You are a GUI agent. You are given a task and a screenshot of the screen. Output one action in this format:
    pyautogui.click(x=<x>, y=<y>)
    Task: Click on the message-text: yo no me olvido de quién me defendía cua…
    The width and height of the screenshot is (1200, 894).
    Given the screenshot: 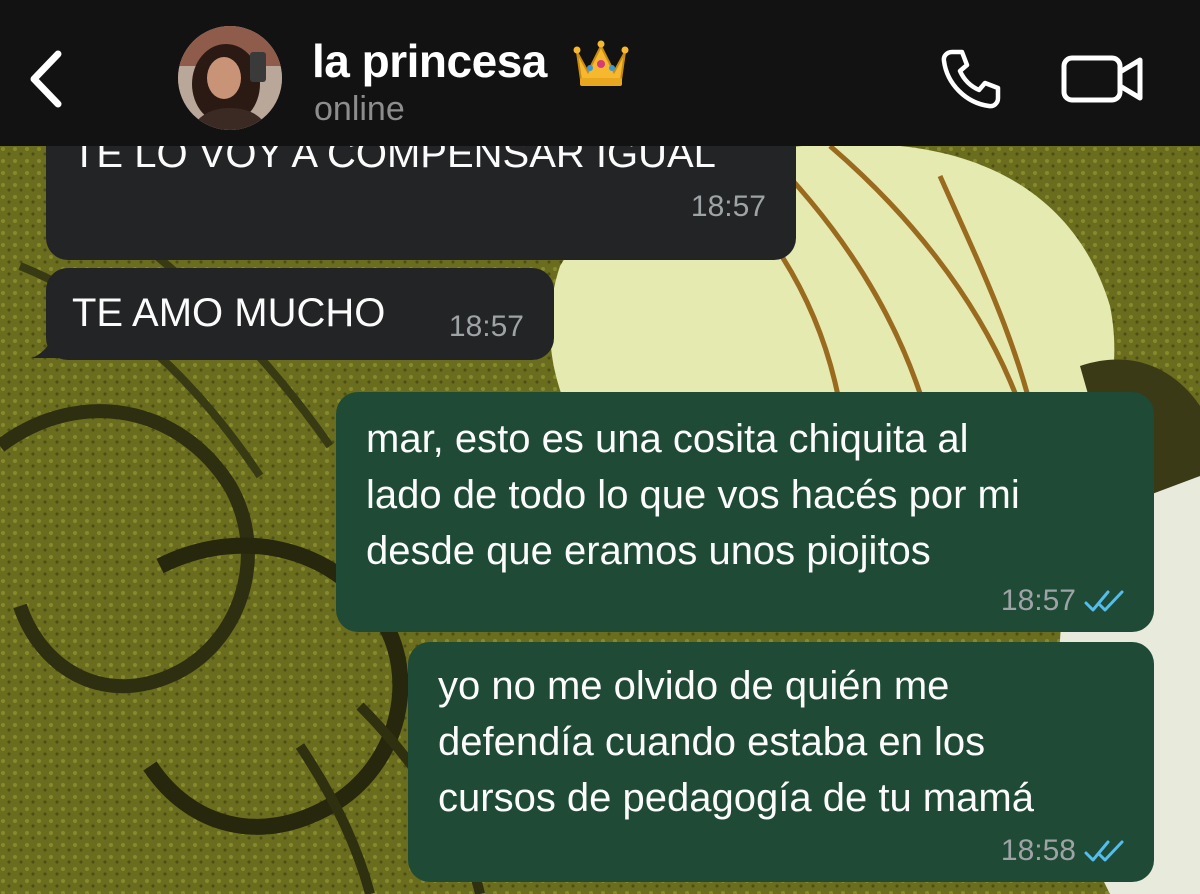 What is the action you would take?
    pyautogui.click(x=736, y=742)
    